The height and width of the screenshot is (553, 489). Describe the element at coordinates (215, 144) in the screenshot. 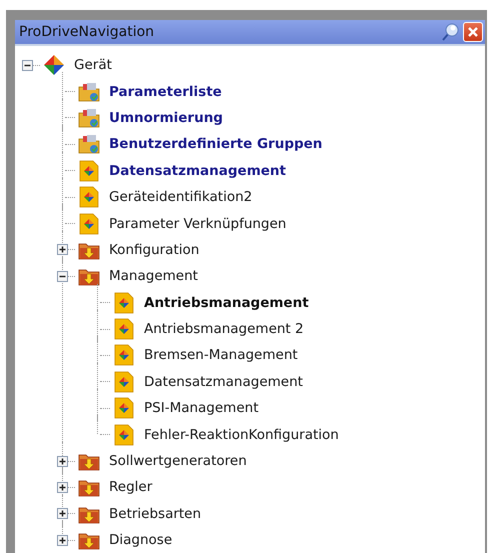

I see `tree-item: Benutzerdefinierte Gruppen` at that location.